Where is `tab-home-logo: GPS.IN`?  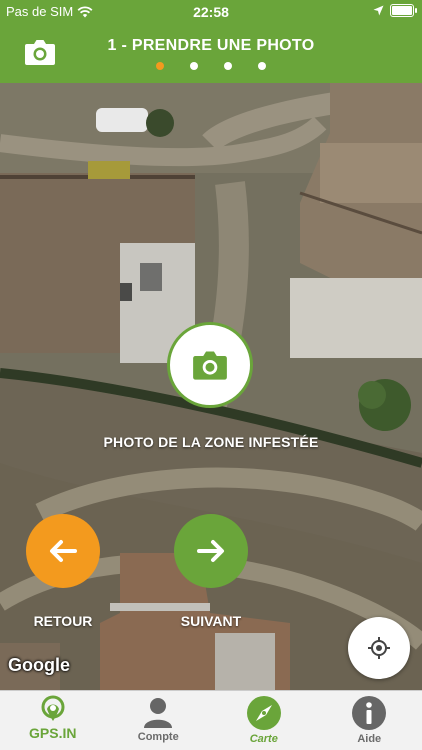 tab-home-logo: GPS.IN is located at coordinates (53, 720).